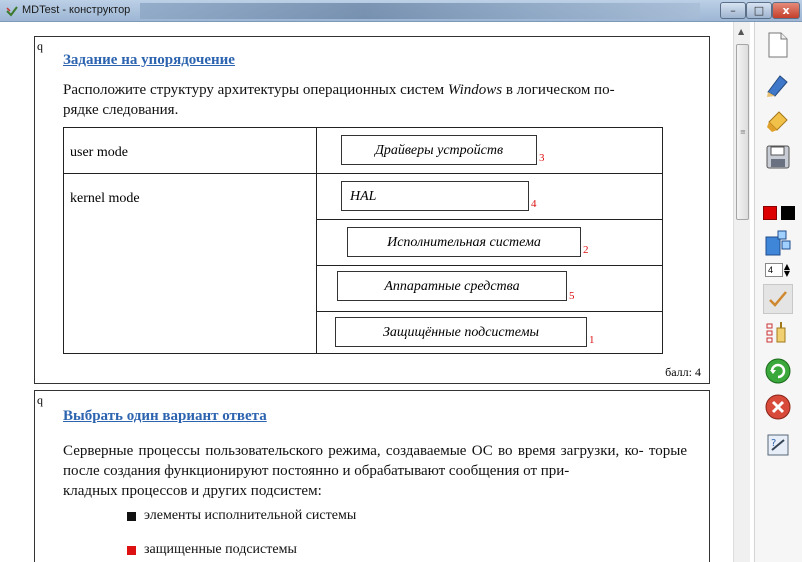 The width and height of the screenshot is (802, 562). I want to click on color-picker, so click(779, 213).